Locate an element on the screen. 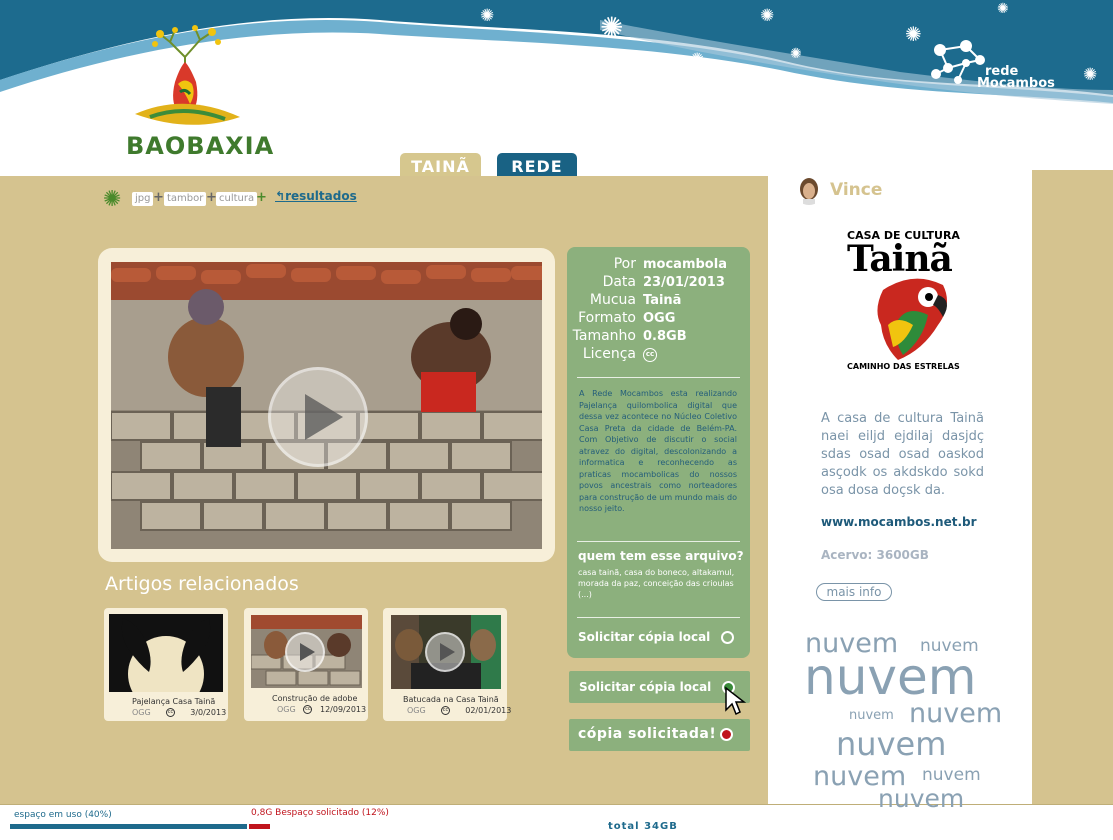 This screenshot has width=1113, height=840. more-info-button: mais info is located at coordinates (854, 592).